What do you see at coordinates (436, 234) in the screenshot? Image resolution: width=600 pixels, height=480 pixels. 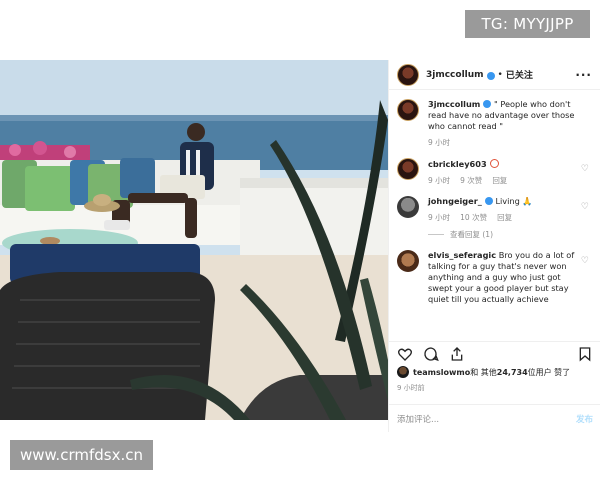 I see `replies-line` at bounding box center [436, 234].